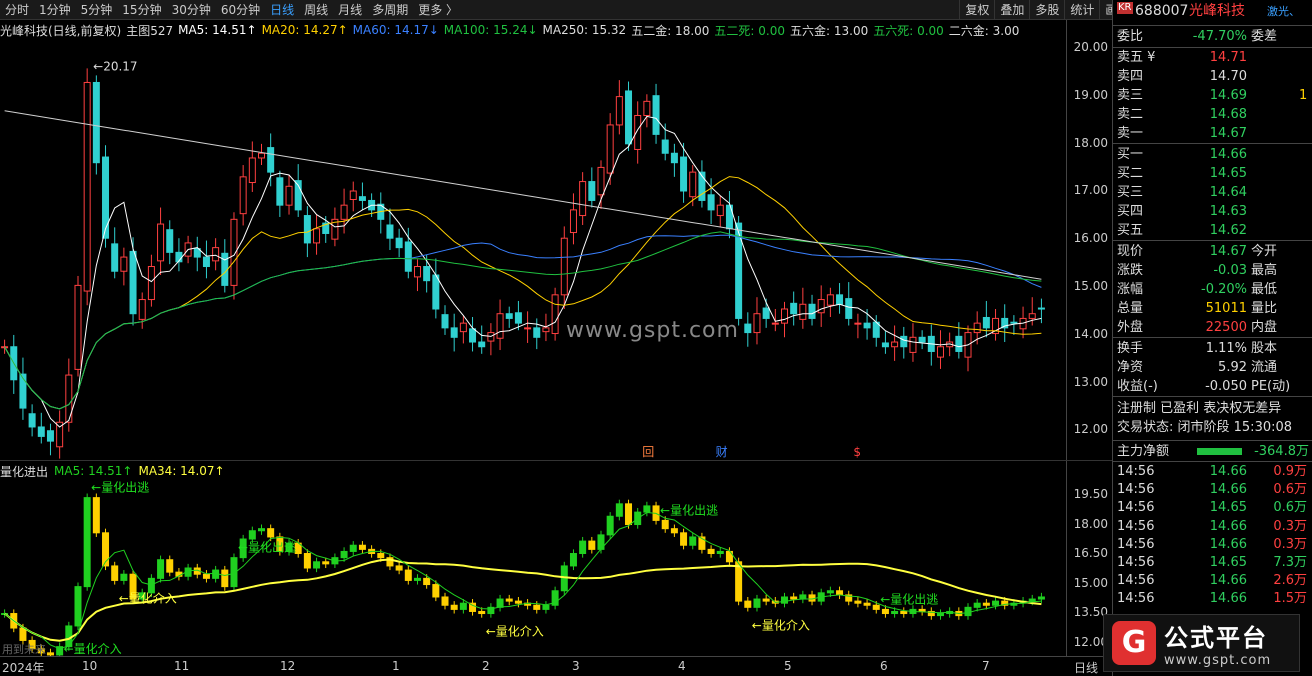 The height and width of the screenshot is (676, 1312). I want to click on legend-main: 主图527, so click(149, 30).